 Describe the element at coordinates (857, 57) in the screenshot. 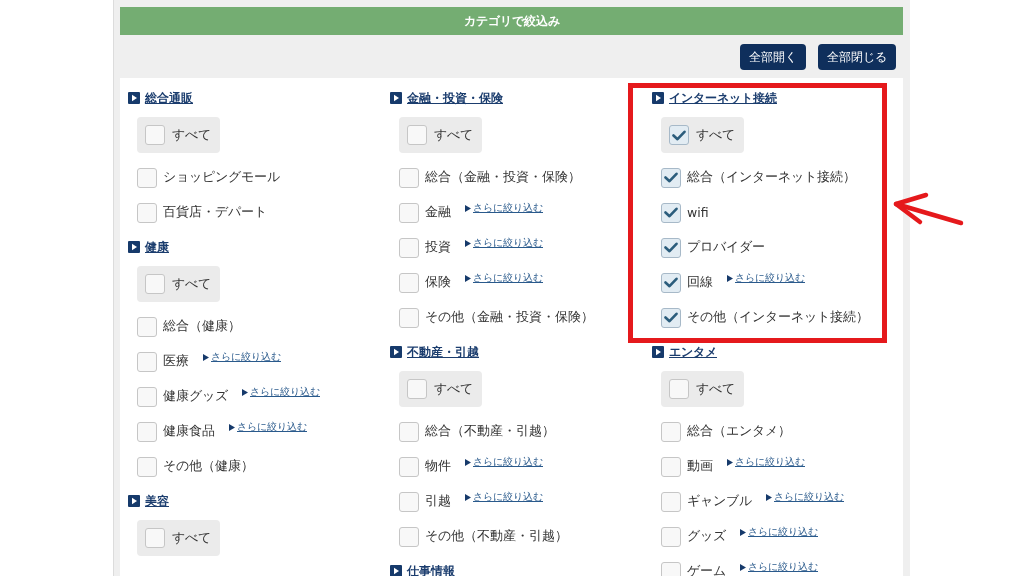

I see `toolbar-button: 全部閉じる` at that location.